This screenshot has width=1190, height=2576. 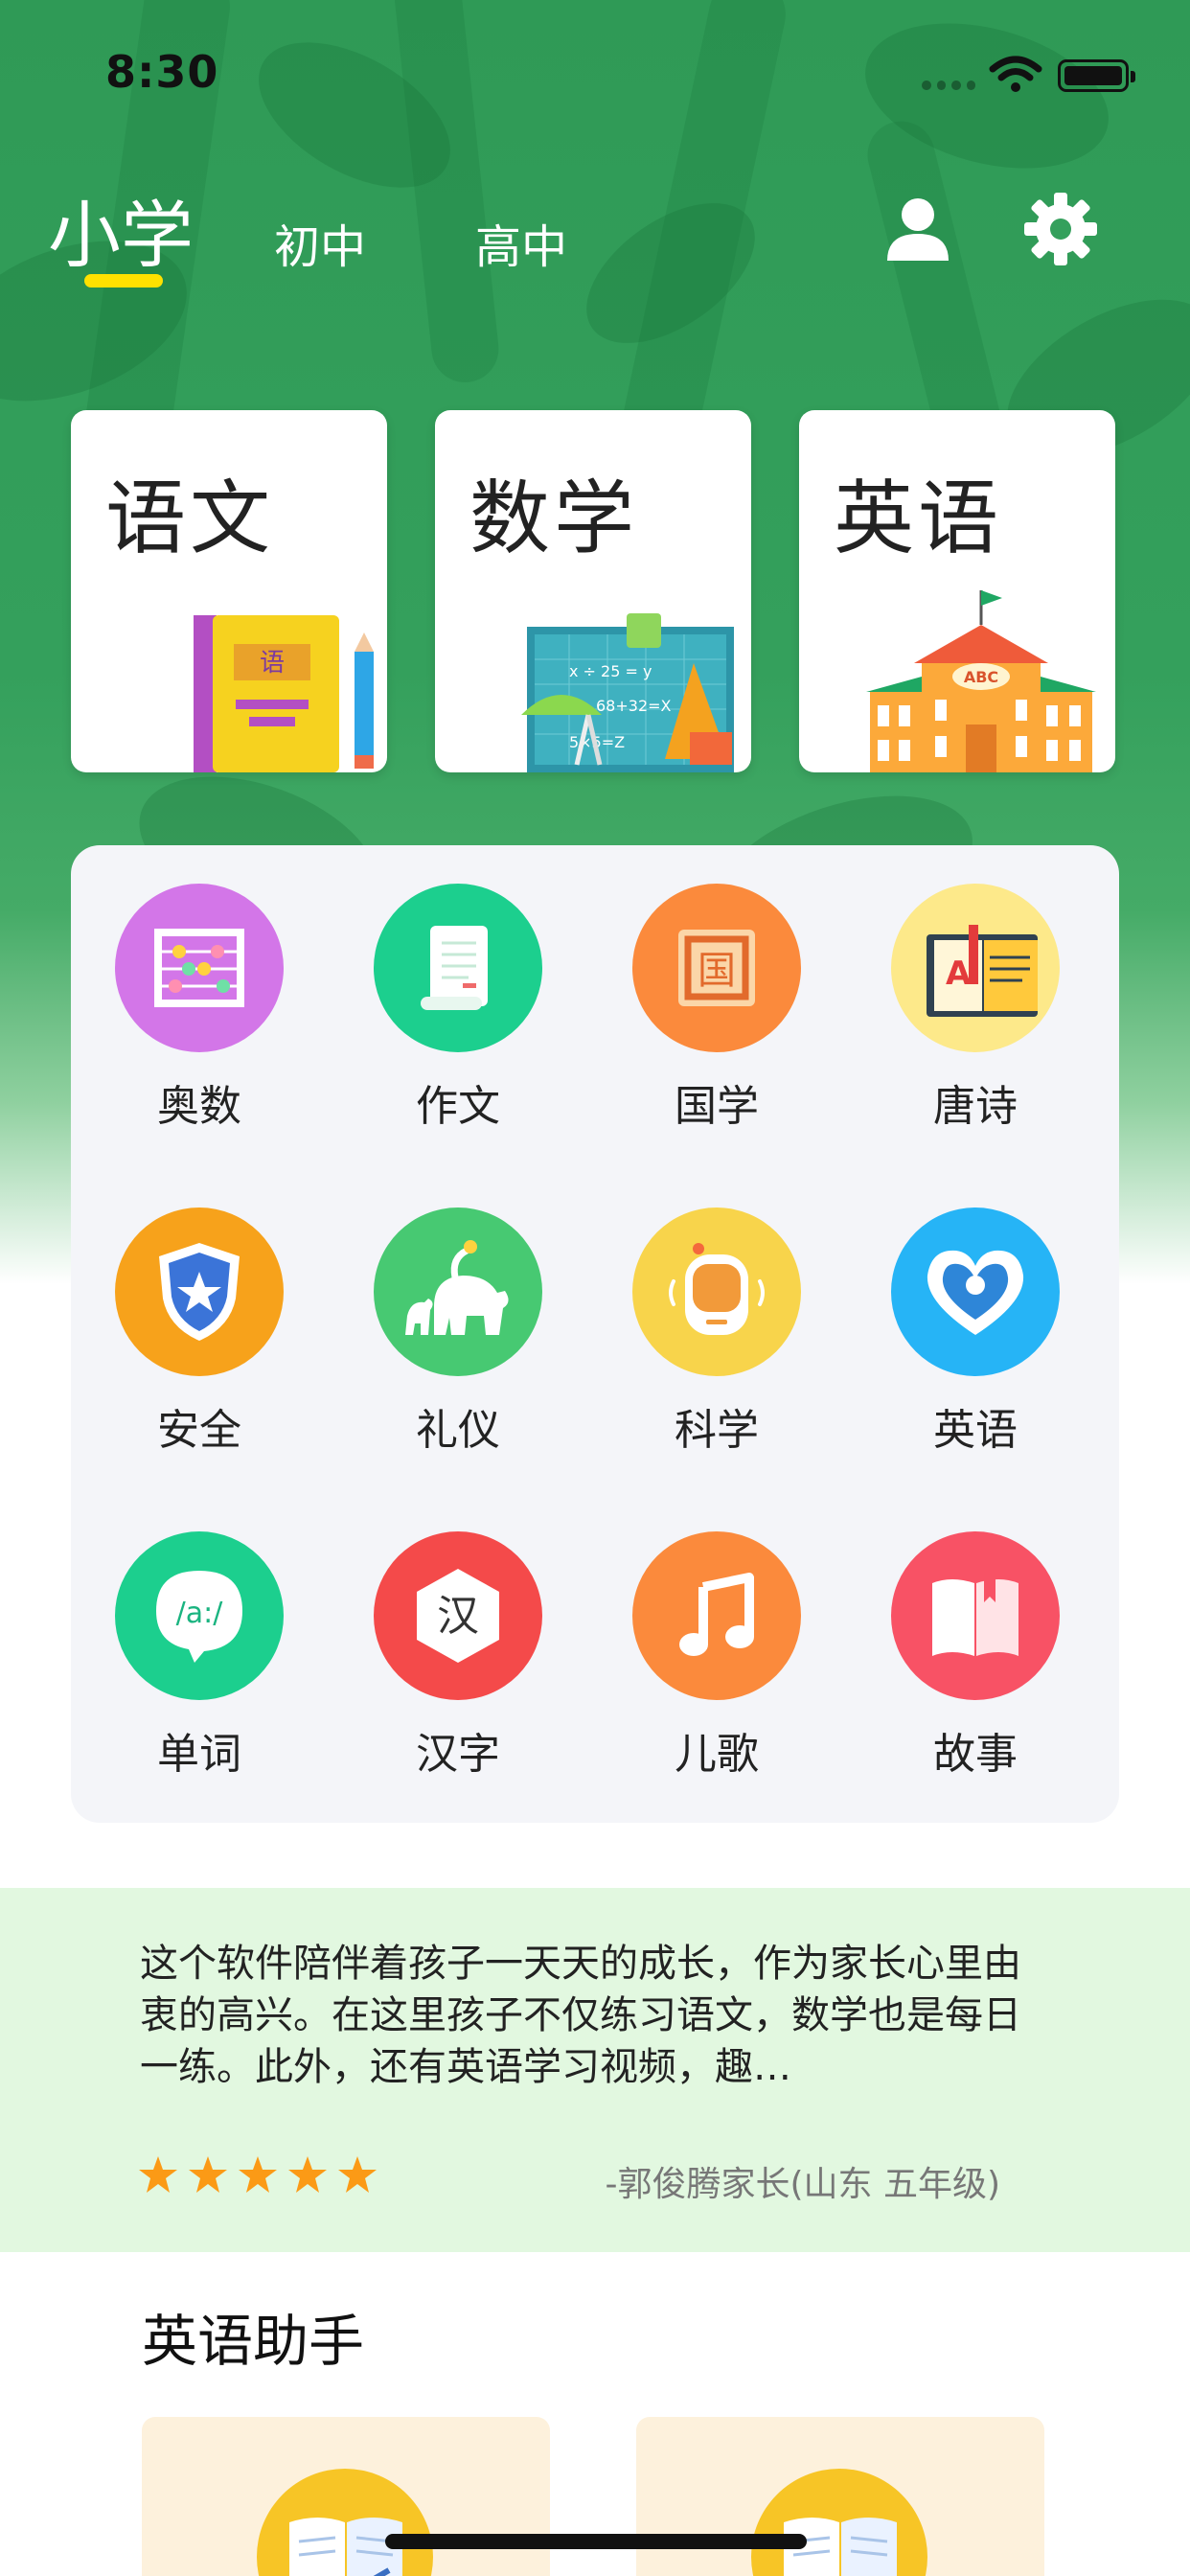 I want to click on phonetic-bubble-icon: /a:/, so click(x=199, y=1615).